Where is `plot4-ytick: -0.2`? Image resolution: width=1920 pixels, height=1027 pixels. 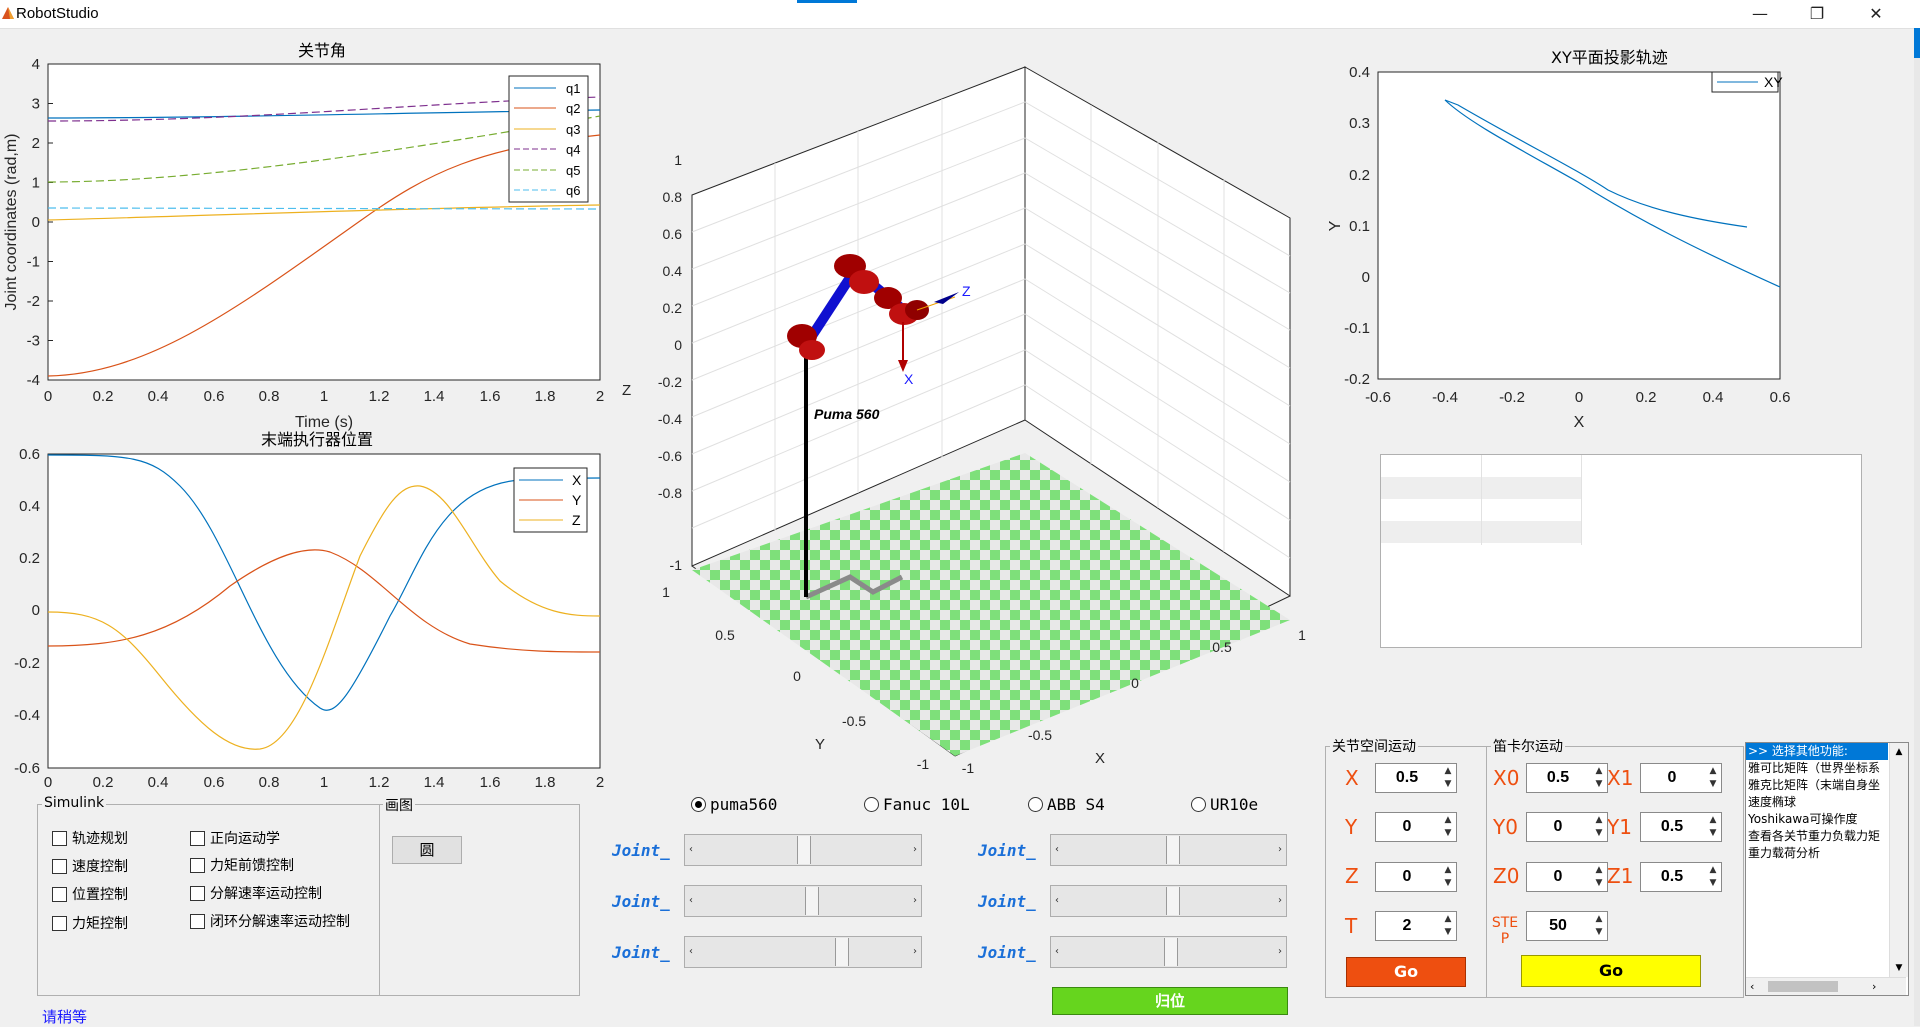
plot4-ytick: -0.2 is located at coordinates (1357, 379).